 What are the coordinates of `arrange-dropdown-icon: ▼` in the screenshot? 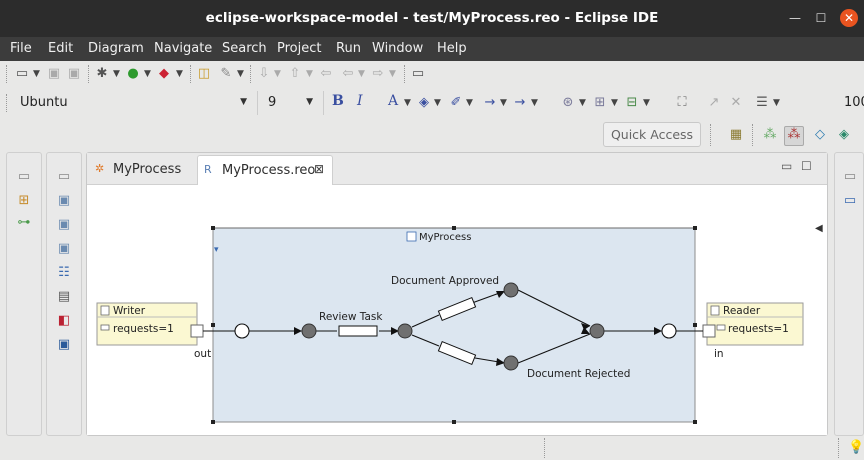 It's located at (614, 103).